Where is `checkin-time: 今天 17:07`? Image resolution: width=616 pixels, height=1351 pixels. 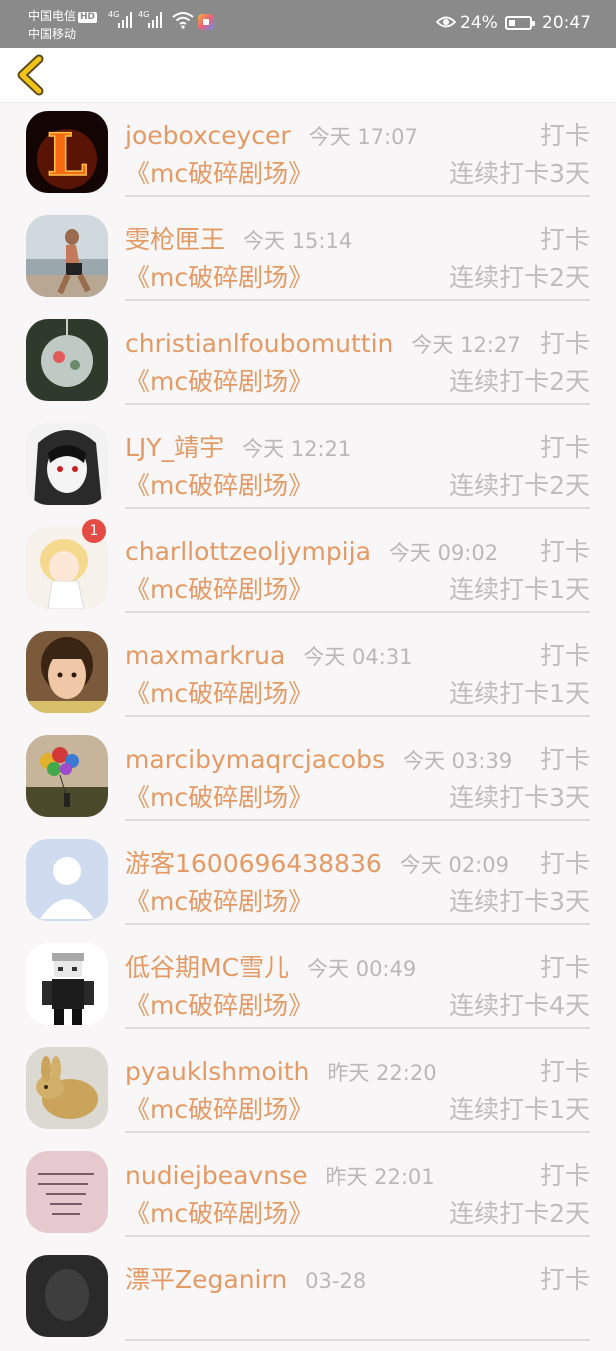
checkin-time: 今天 17:07 is located at coordinates (363, 137).